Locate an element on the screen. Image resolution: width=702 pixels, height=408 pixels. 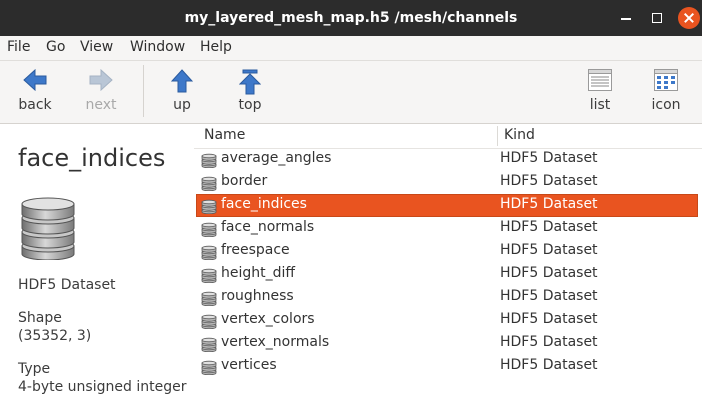
up-label: up is located at coordinates (182, 105).